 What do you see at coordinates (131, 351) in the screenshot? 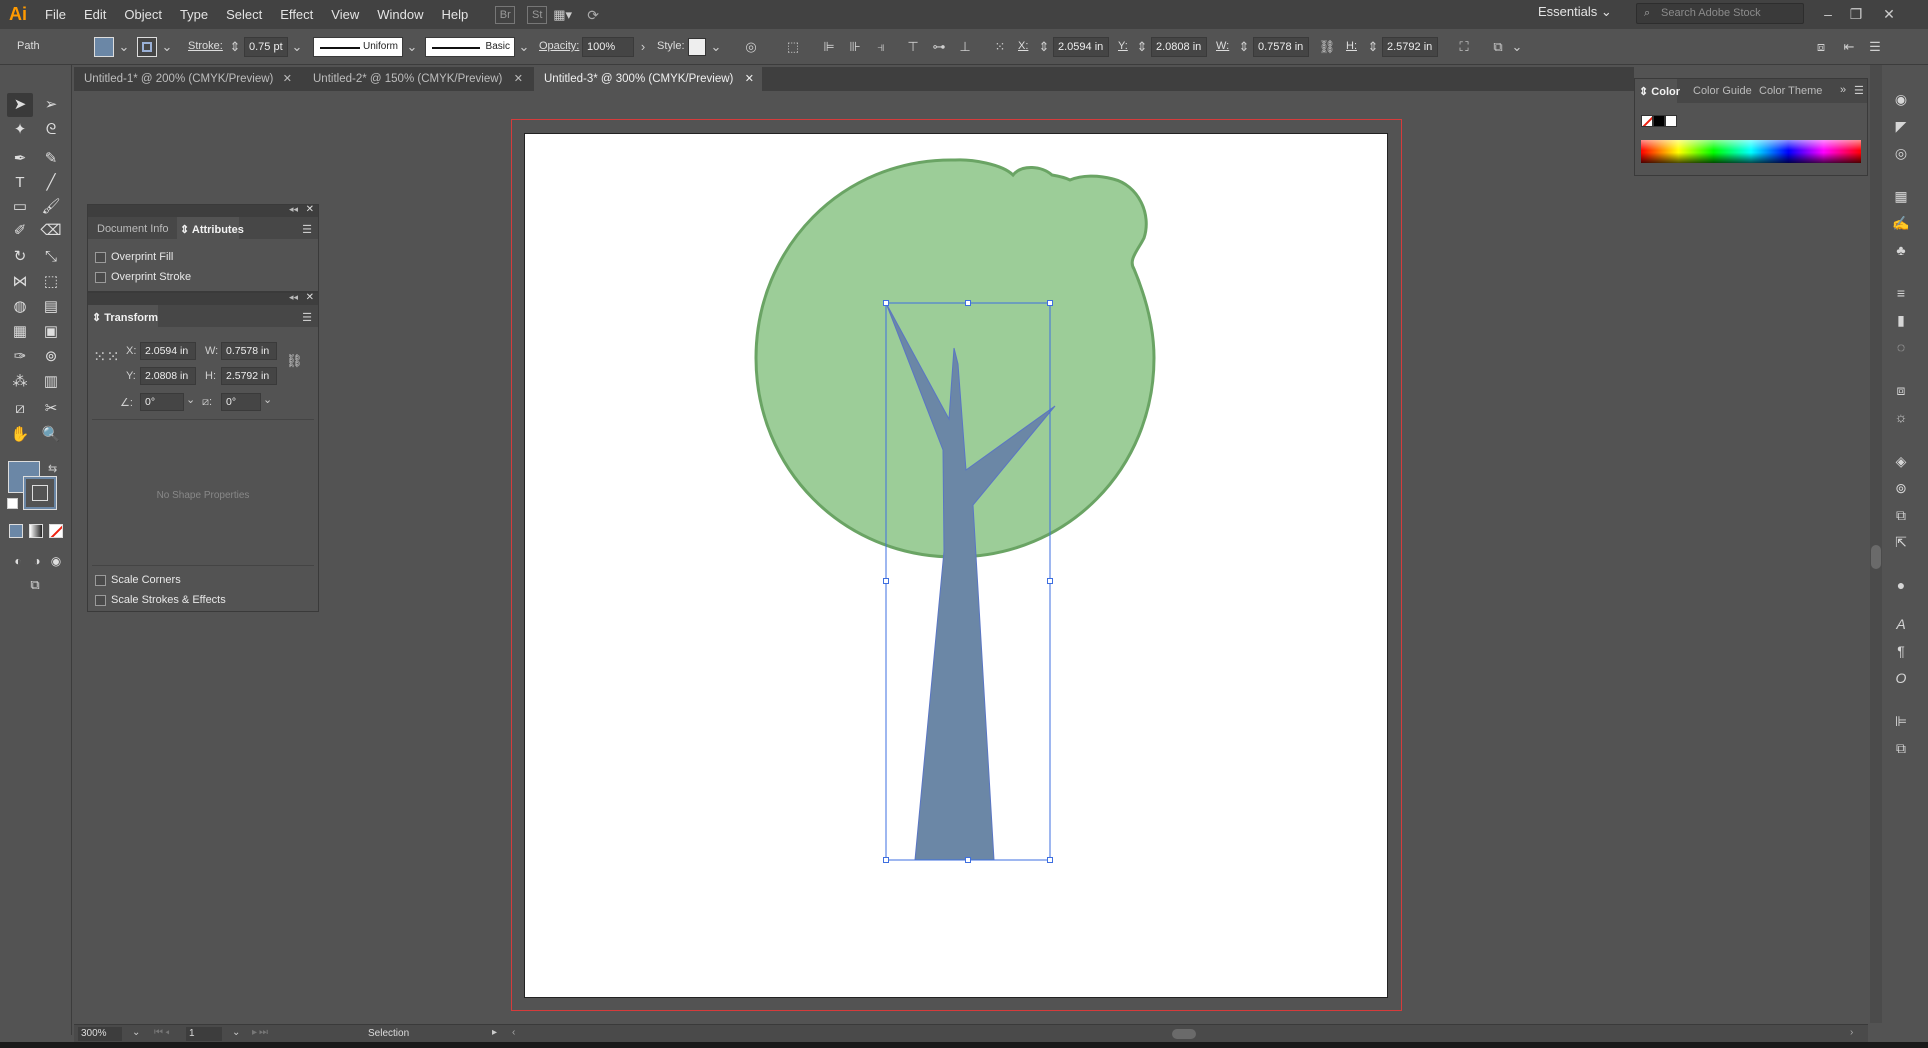
I see `x-label: X:` at bounding box center [131, 351].